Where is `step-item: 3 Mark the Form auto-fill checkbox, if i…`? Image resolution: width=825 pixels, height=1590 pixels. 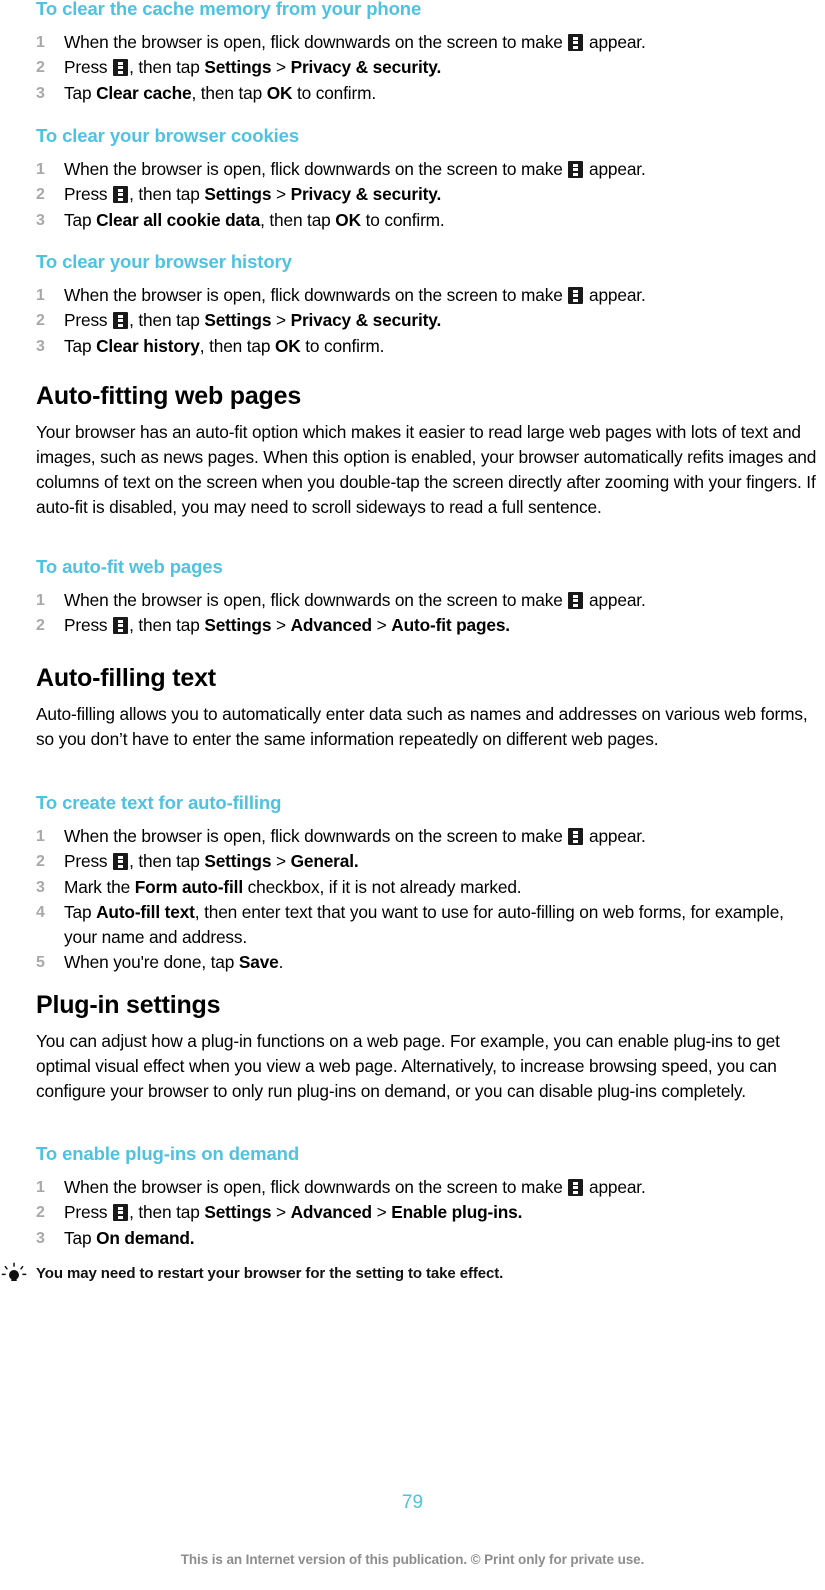 step-item: 3 Mark the Form auto-fill checkbox, if i… is located at coordinates (428, 887).